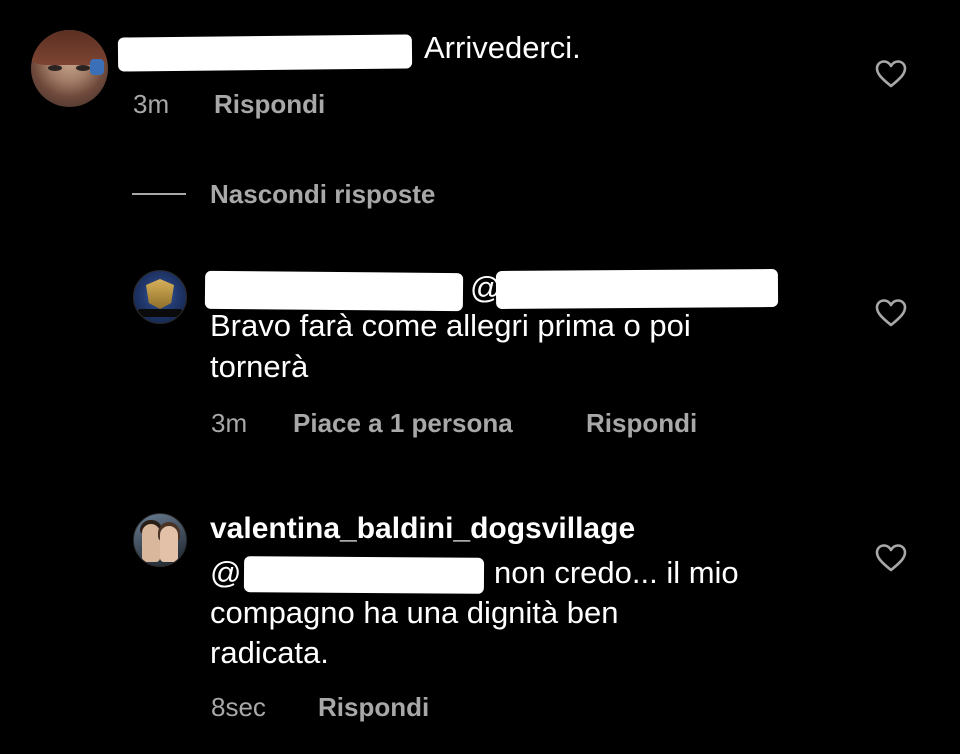 This screenshot has width=960, height=754. What do you see at coordinates (229, 423) in the screenshot?
I see `reply-time: 3m` at bounding box center [229, 423].